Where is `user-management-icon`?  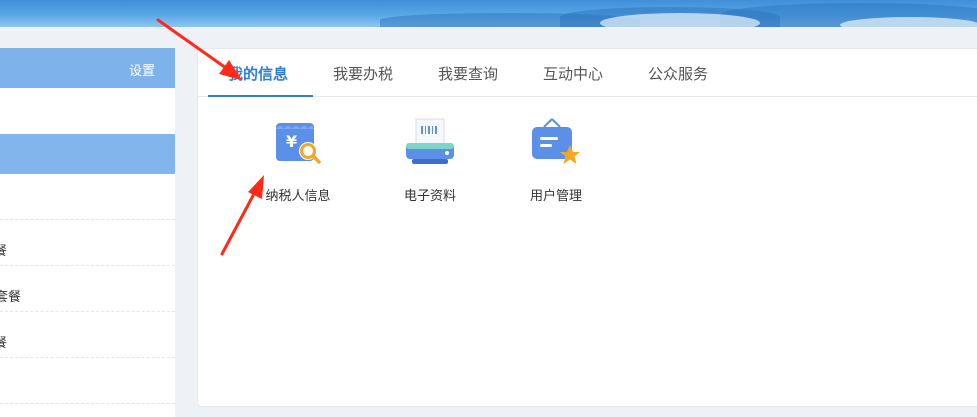
user-management-icon is located at coordinates (556, 141).